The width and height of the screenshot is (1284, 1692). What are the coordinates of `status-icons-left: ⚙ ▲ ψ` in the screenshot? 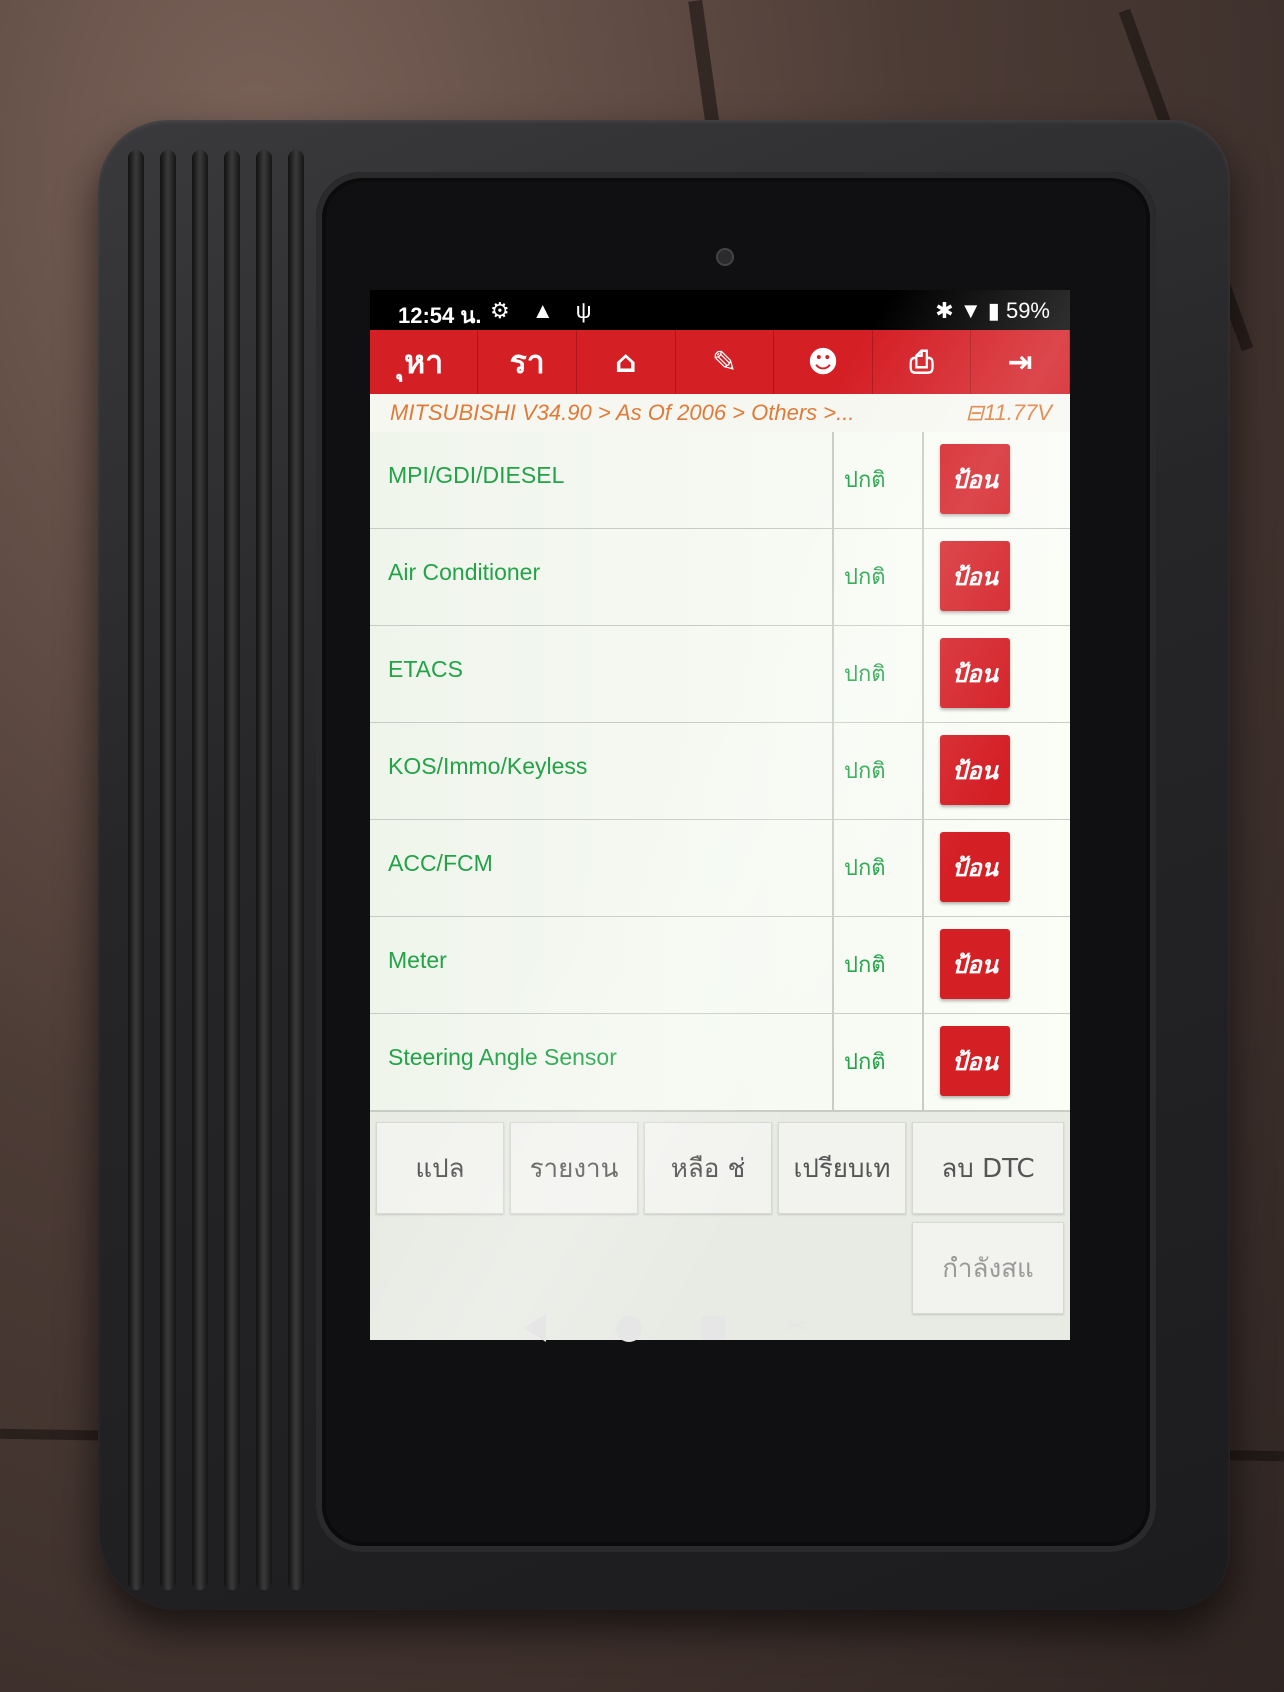 It's located at (545, 310).